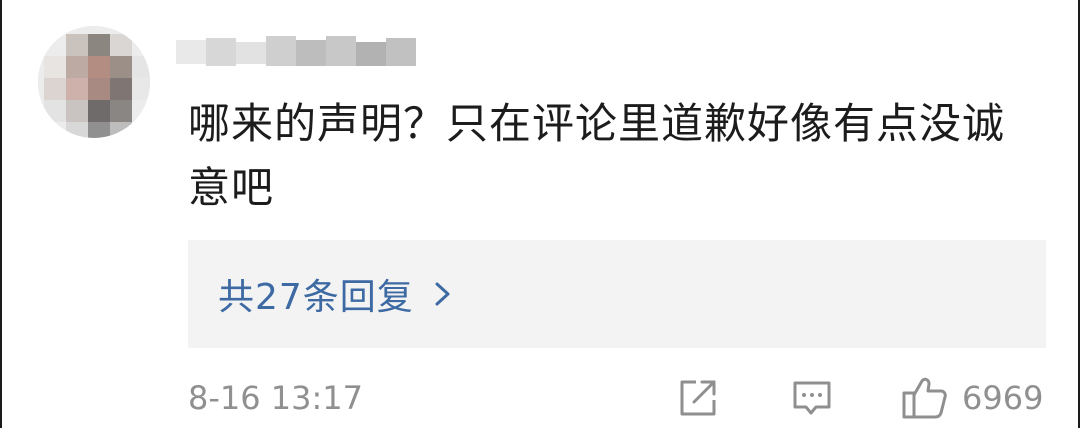 The width and height of the screenshot is (1080, 428). What do you see at coordinates (301, 52) in the screenshot?
I see `username-blurred` at bounding box center [301, 52].